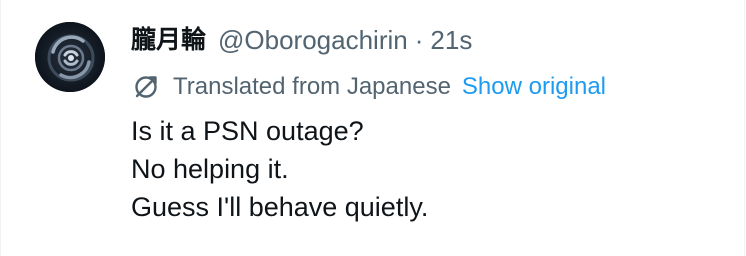 This screenshot has height=256, width=746. Describe the element at coordinates (168, 40) in the screenshot. I see `display-name: 朧月輪` at that location.